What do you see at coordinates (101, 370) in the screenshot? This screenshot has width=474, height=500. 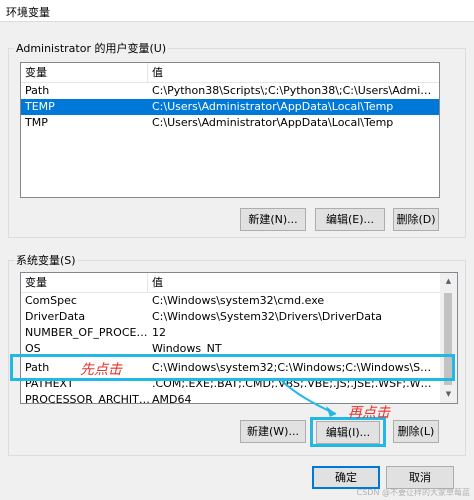 I see `annotation-first-click: 先点击` at bounding box center [101, 370].